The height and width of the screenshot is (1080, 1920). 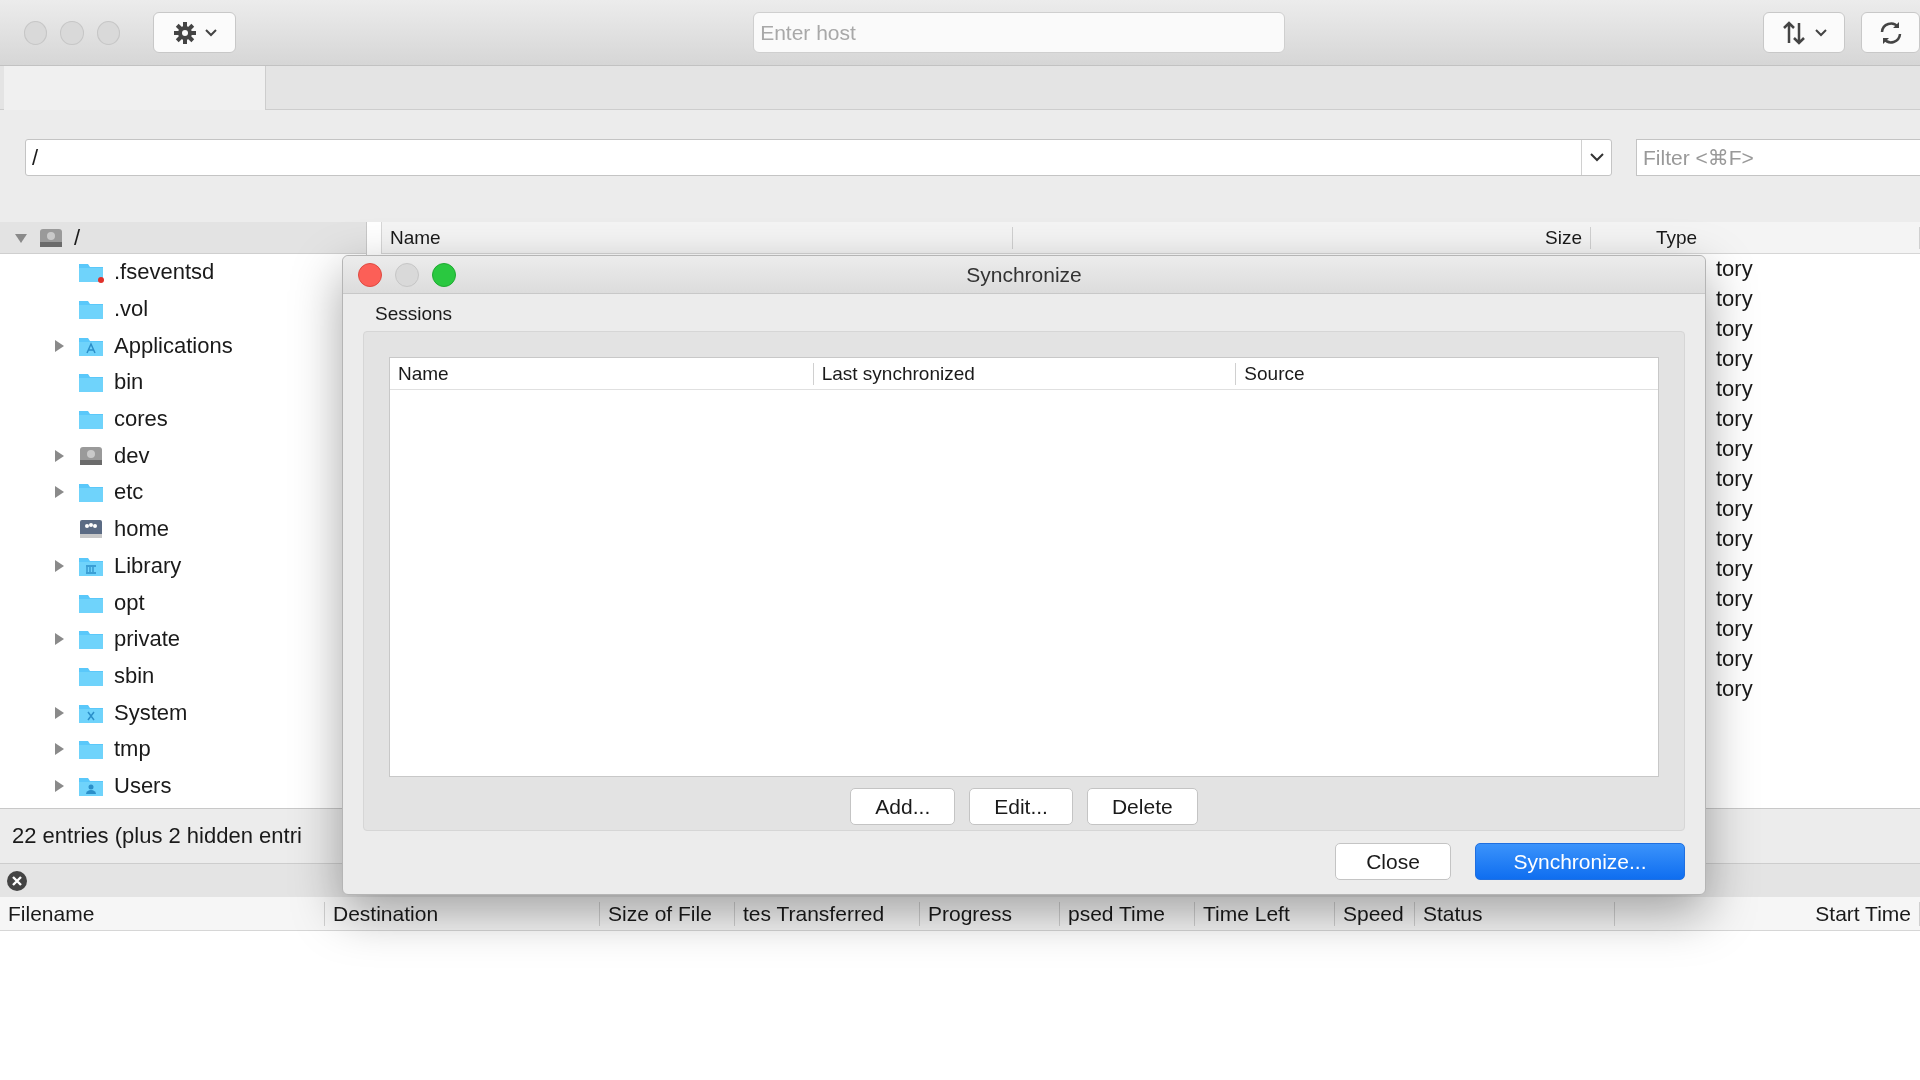 I want to click on column-header: Filename, so click(x=162, y=913).